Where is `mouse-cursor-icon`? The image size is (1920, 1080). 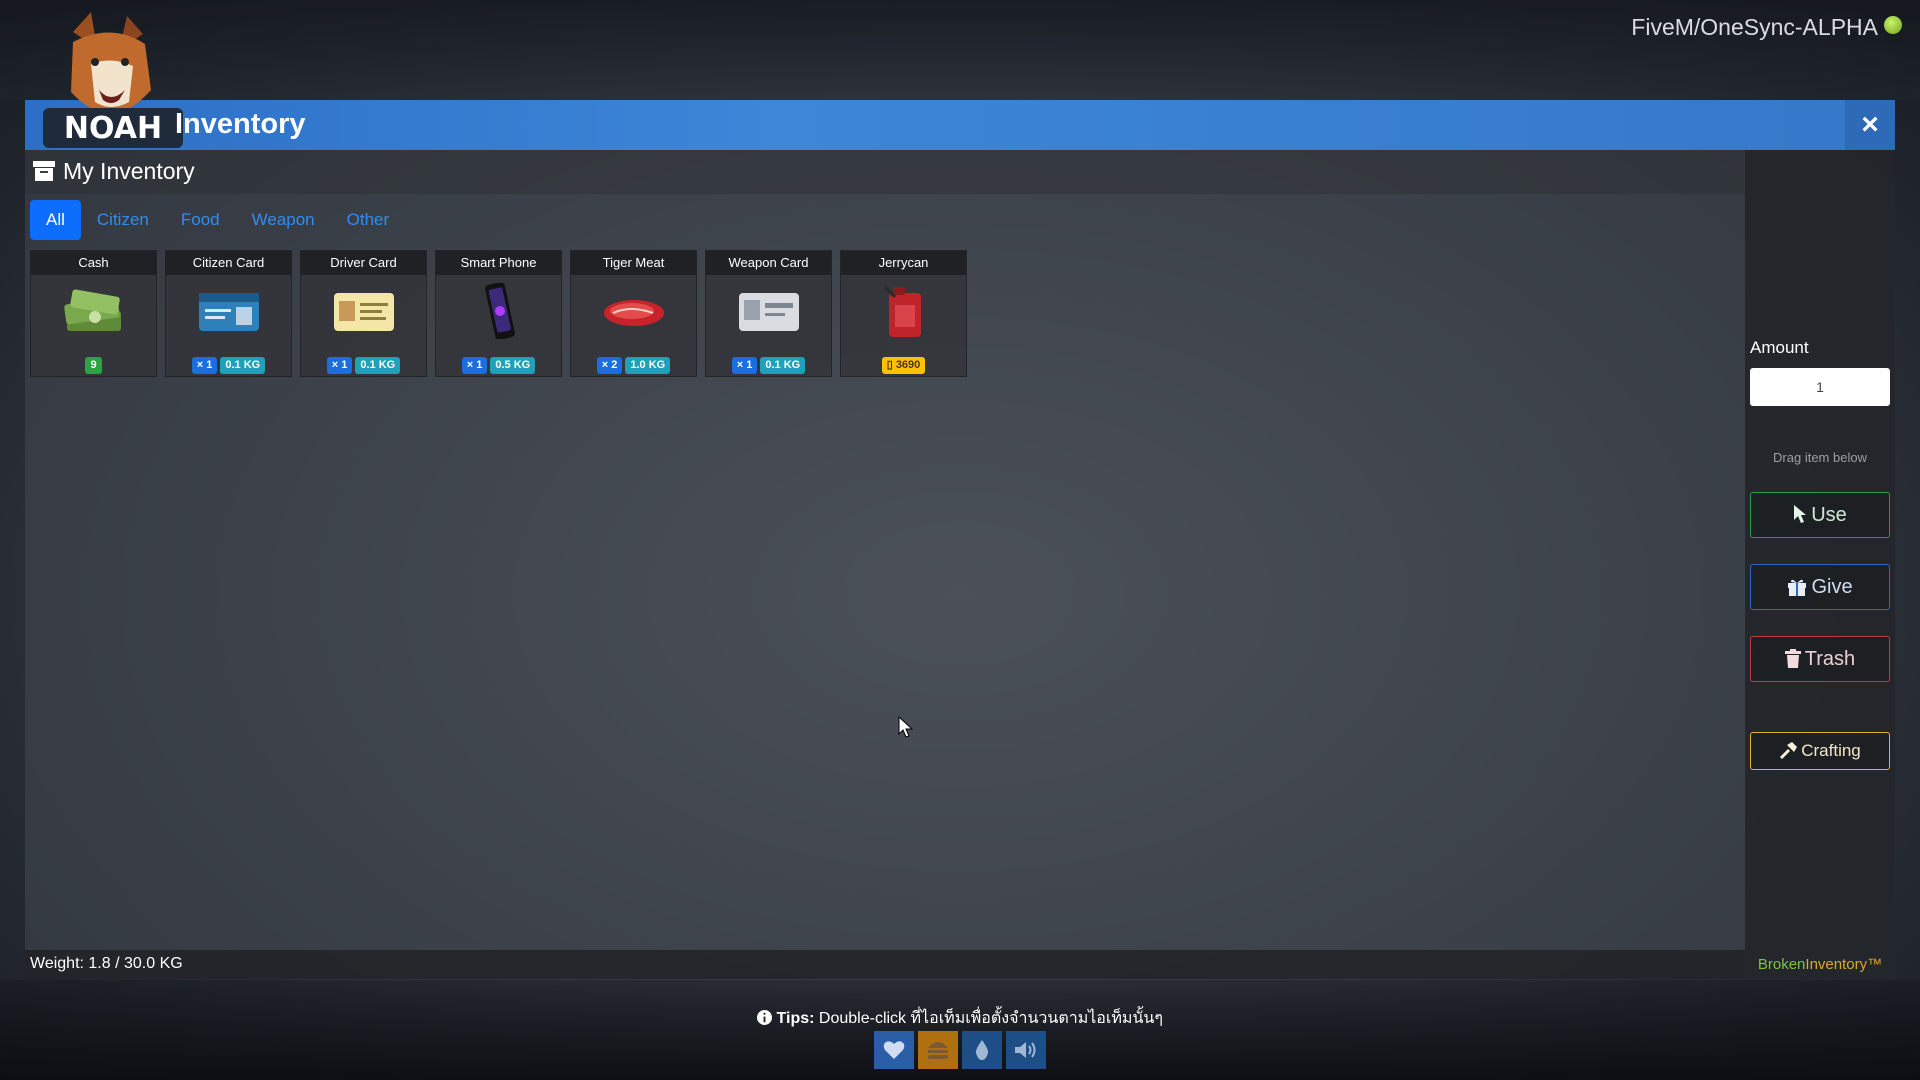 mouse-cursor-icon is located at coordinates (906, 727).